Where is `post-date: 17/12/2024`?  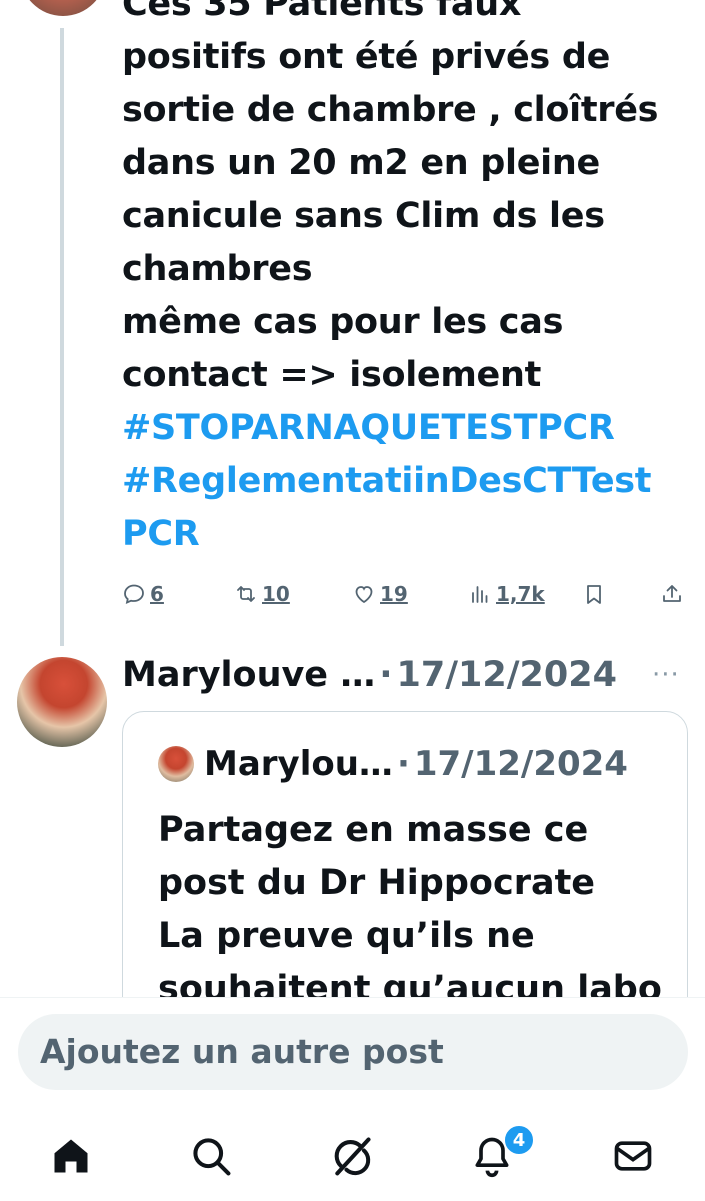 post-date: 17/12/2024 is located at coordinates (507, 675).